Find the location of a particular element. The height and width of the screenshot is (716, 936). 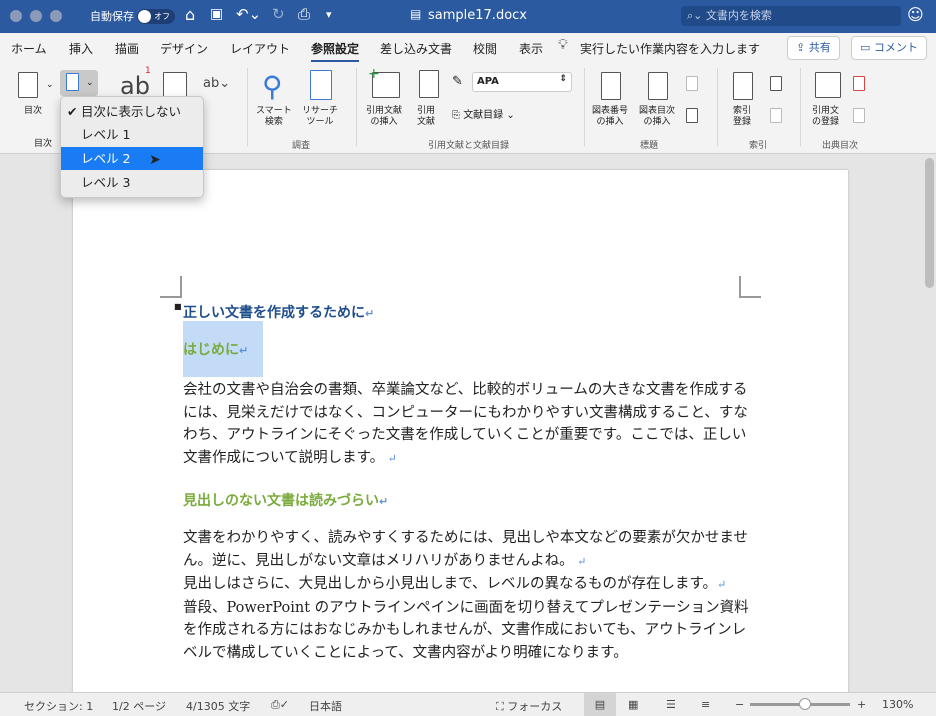

tab-insert: 挿入 is located at coordinates (81, 48).